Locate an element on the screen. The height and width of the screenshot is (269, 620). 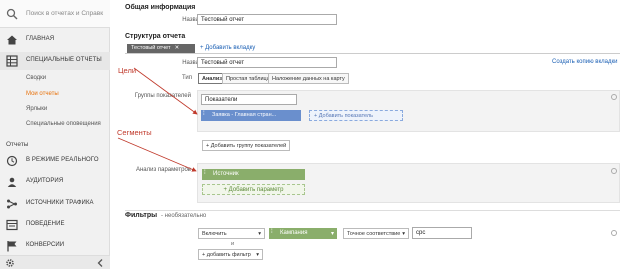
include-select-value: Включить is located at coordinates (214, 234).